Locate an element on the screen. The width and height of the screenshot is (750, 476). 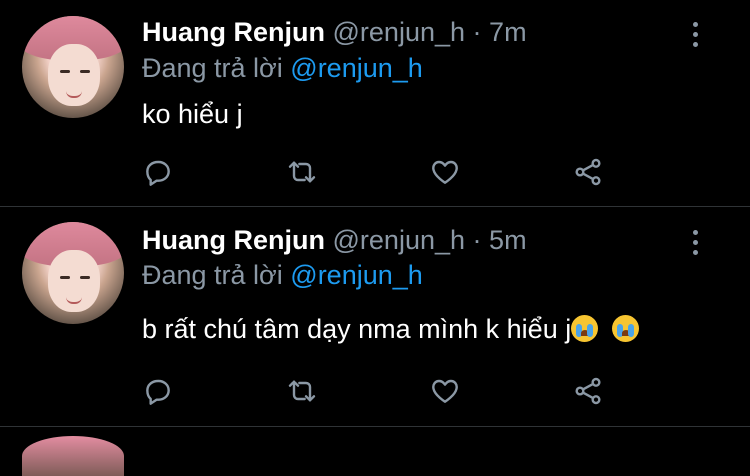
tweet-text-line: b rất chú tâm dạy nma mình k hiểu j is located at coordinates (390, 329).